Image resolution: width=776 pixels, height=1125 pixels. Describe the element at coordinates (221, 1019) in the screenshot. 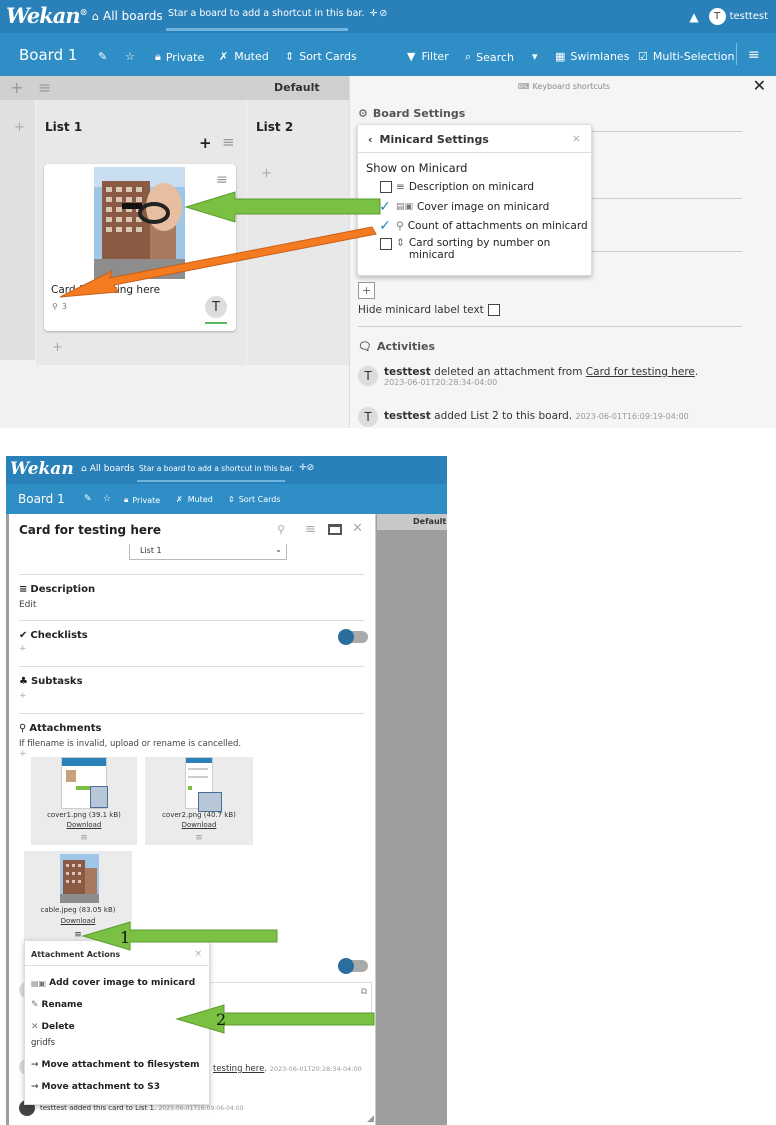

I see `annotation-number-2: 2` at that location.